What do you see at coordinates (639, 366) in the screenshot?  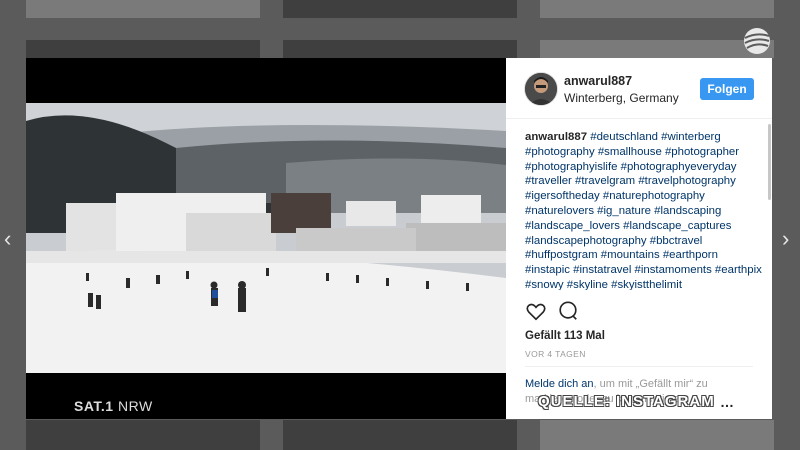 I see `divider` at bounding box center [639, 366].